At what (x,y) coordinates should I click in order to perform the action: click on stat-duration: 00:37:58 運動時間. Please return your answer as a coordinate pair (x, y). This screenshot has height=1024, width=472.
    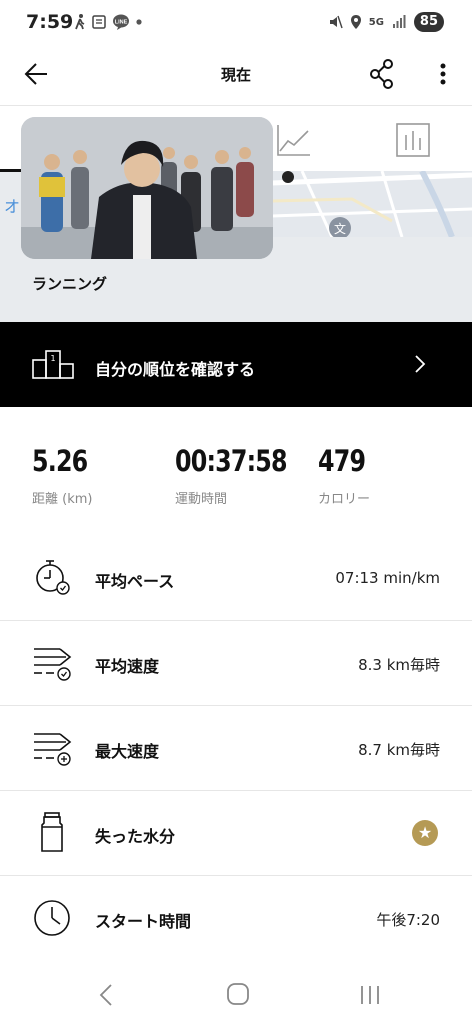
    Looking at the image, I should click on (243, 475).